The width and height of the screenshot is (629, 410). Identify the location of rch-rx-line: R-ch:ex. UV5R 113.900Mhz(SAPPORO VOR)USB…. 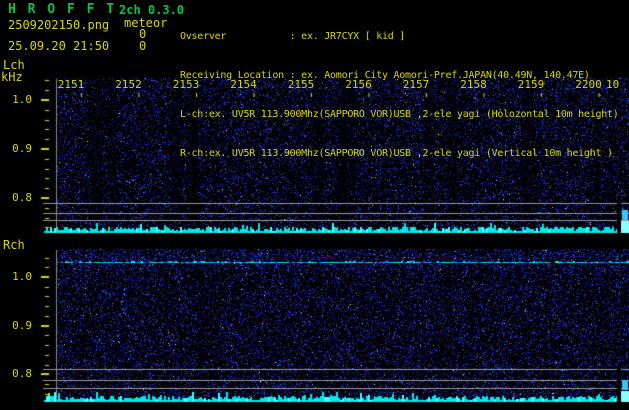
(396, 153).